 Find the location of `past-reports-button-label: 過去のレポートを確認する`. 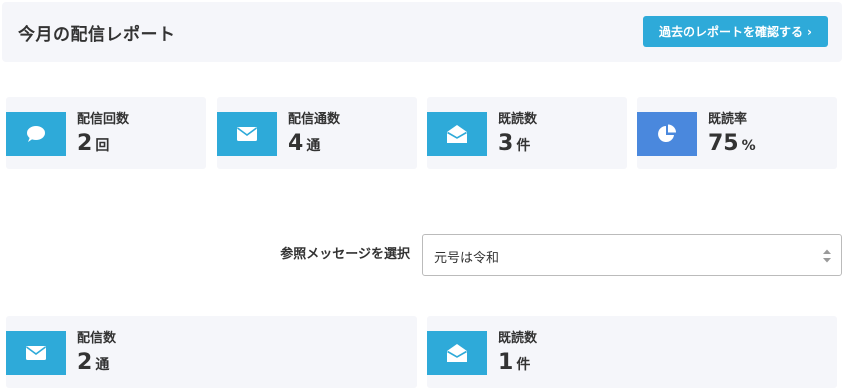

past-reports-button-label: 過去のレポートを確認する is located at coordinates (731, 32).